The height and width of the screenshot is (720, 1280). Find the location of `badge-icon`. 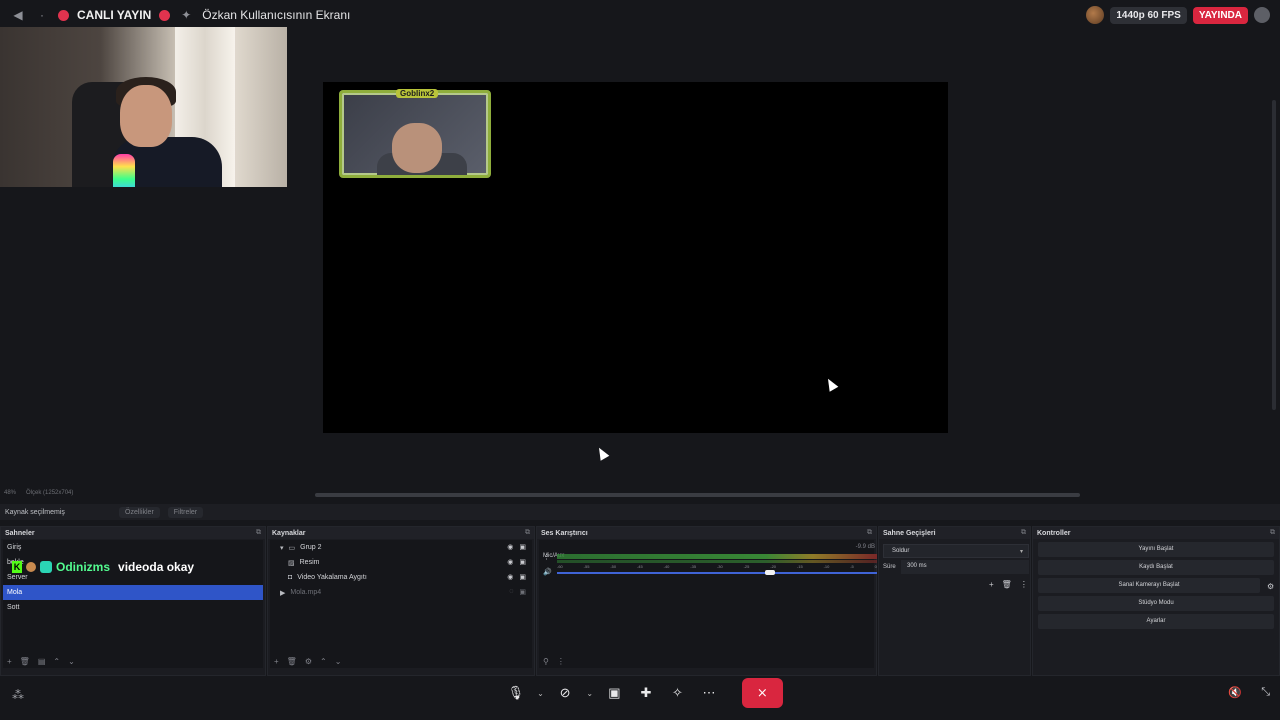

badge-icon is located at coordinates (31, 567).